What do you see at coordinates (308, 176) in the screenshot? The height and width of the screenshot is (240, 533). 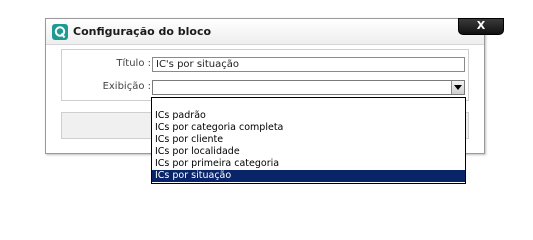 I see `option-ics-por-situacao: ICs por situação` at bounding box center [308, 176].